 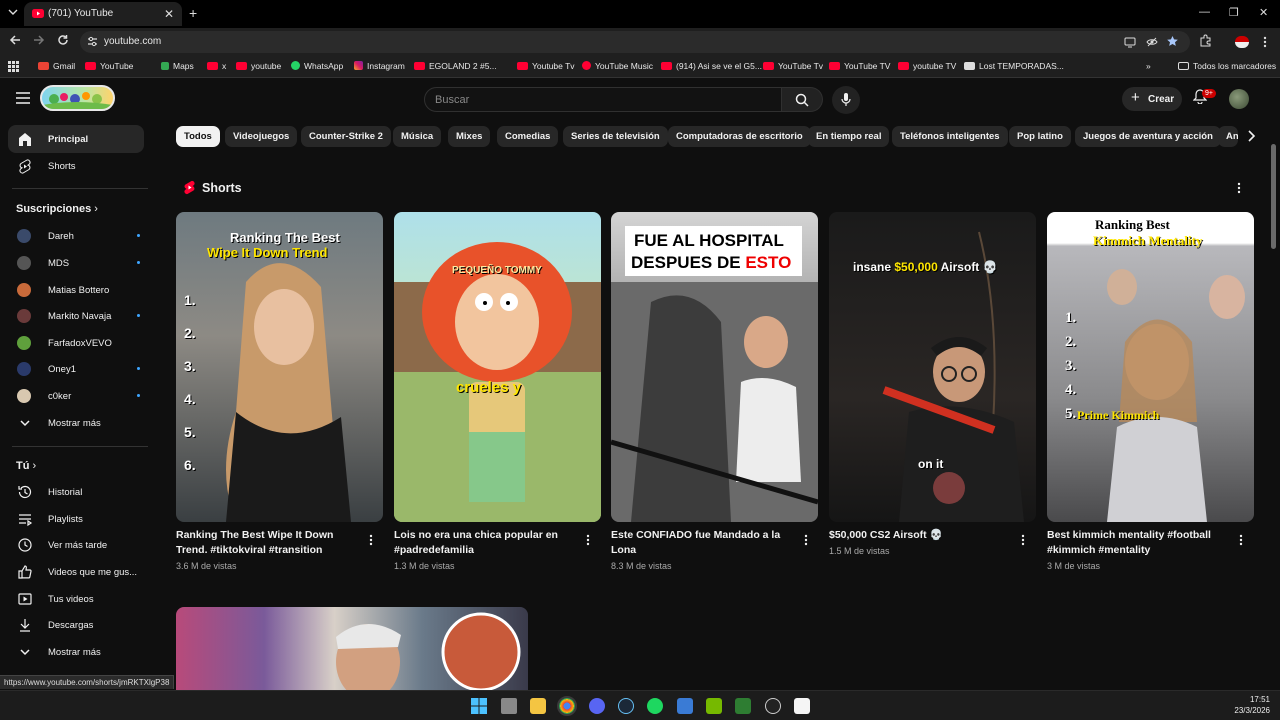 I want to click on more-bookmarks-icon: », so click(x=1148, y=66).